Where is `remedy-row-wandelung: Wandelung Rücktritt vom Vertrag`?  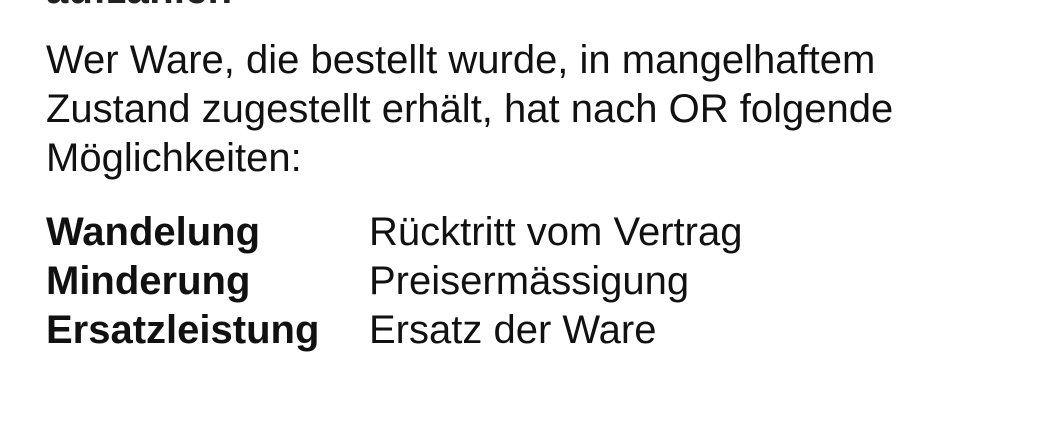 remedy-row-wandelung: Wandelung Rücktritt vom Vertrag is located at coordinates (516, 232).